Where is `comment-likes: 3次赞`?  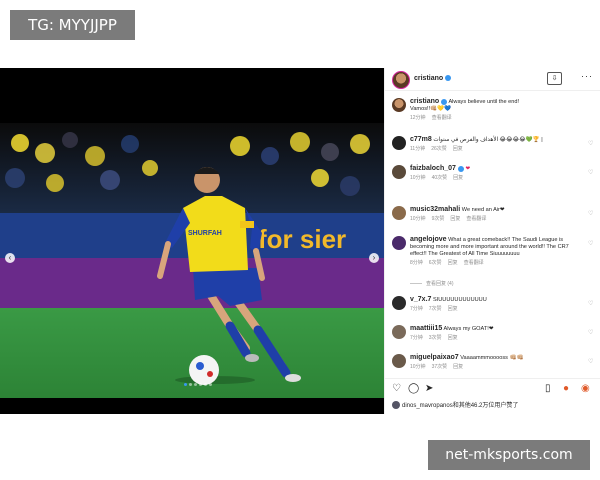 comment-likes: 3次赞 is located at coordinates (435, 338).